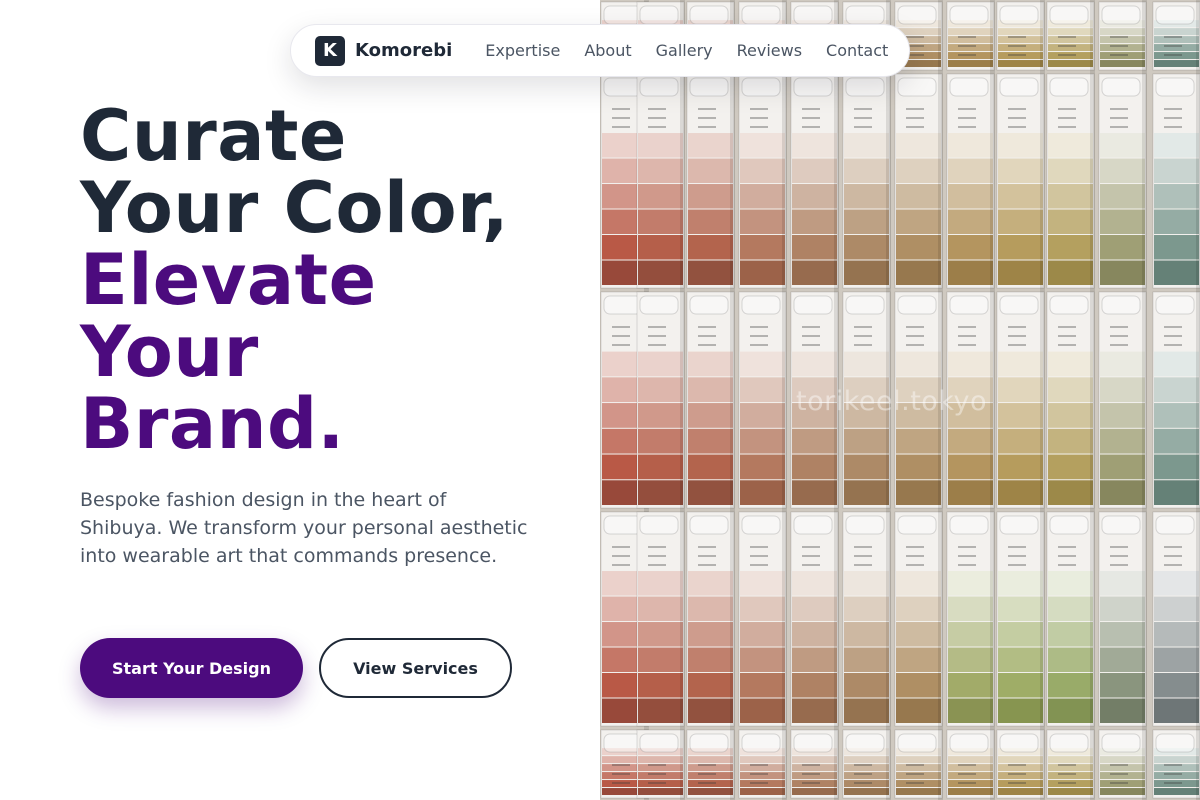 The image size is (1200, 800). I want to click on nav-link-reviews: Reviews, so click(769, 50).